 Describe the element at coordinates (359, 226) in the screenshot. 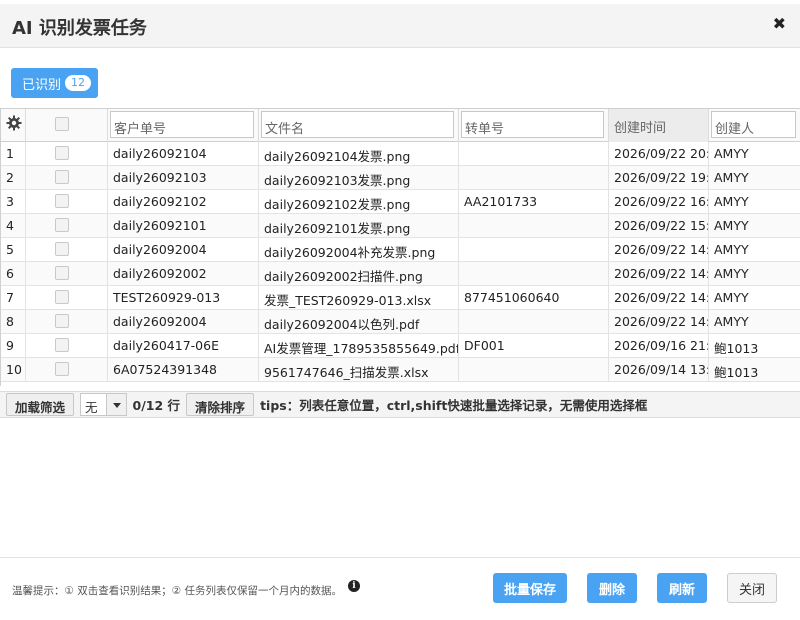

I see `cell-file-name: daily26092101发票.png` at that location.